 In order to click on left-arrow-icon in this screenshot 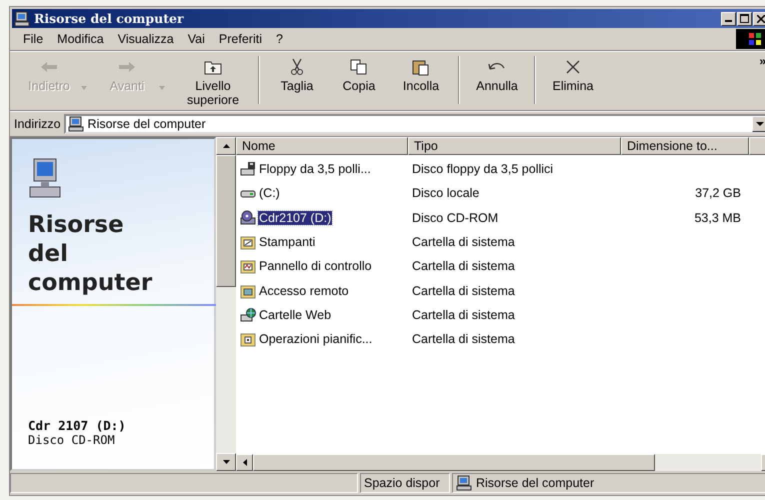, I will do `click(244, 462)`.